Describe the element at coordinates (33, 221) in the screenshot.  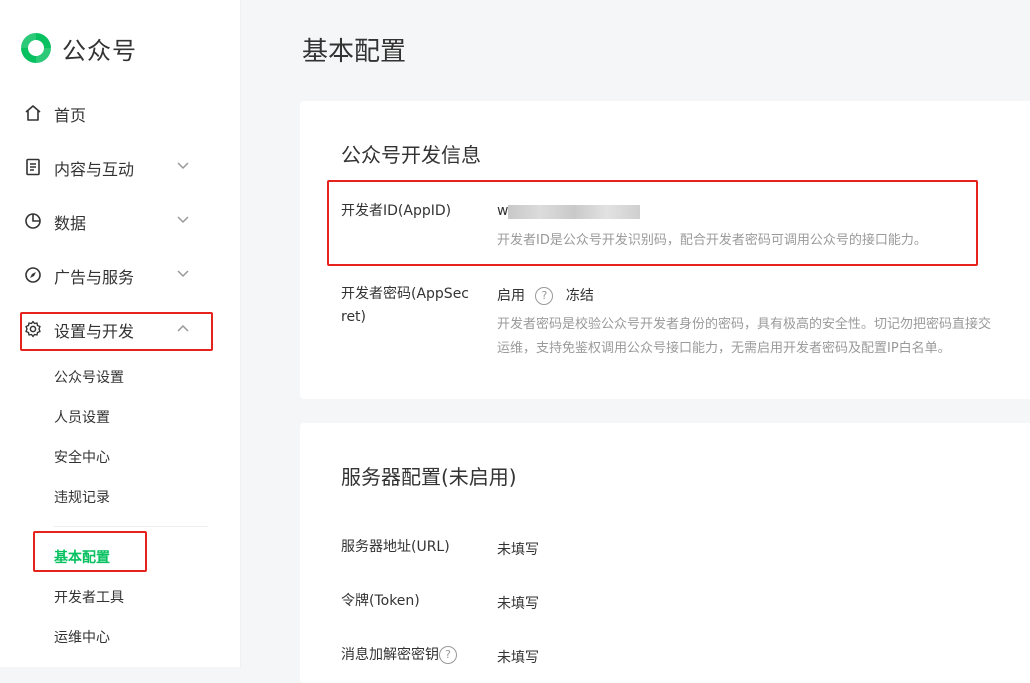
I see `pie-chart-icon` at that location.